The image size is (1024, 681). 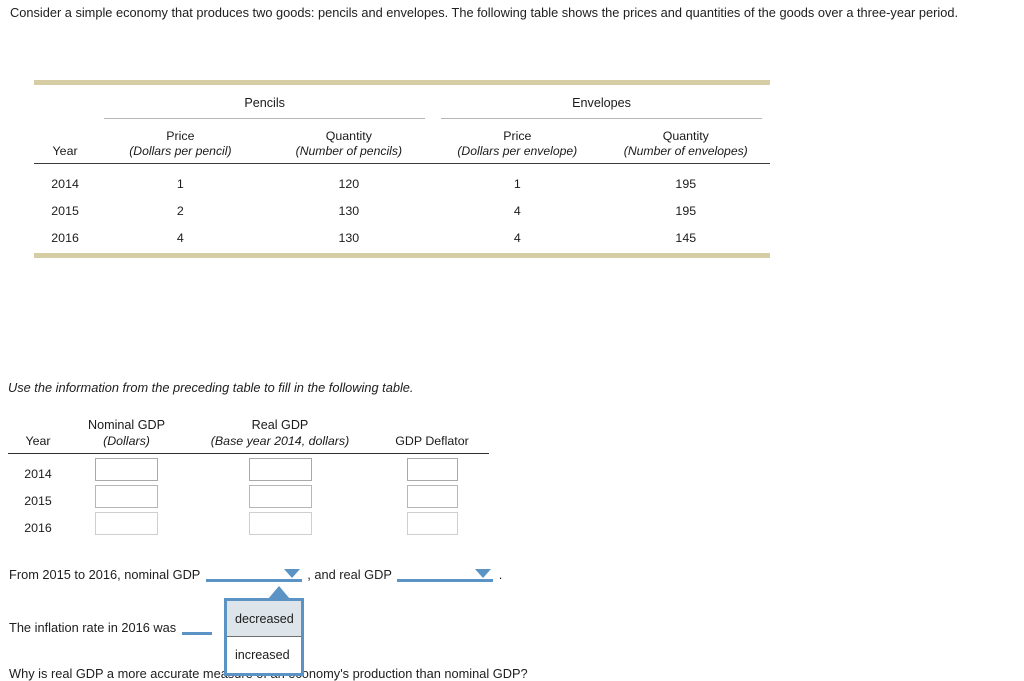 I want to click on header-gdp-deflator: GDP Deflator, so click(x=432, y=444).